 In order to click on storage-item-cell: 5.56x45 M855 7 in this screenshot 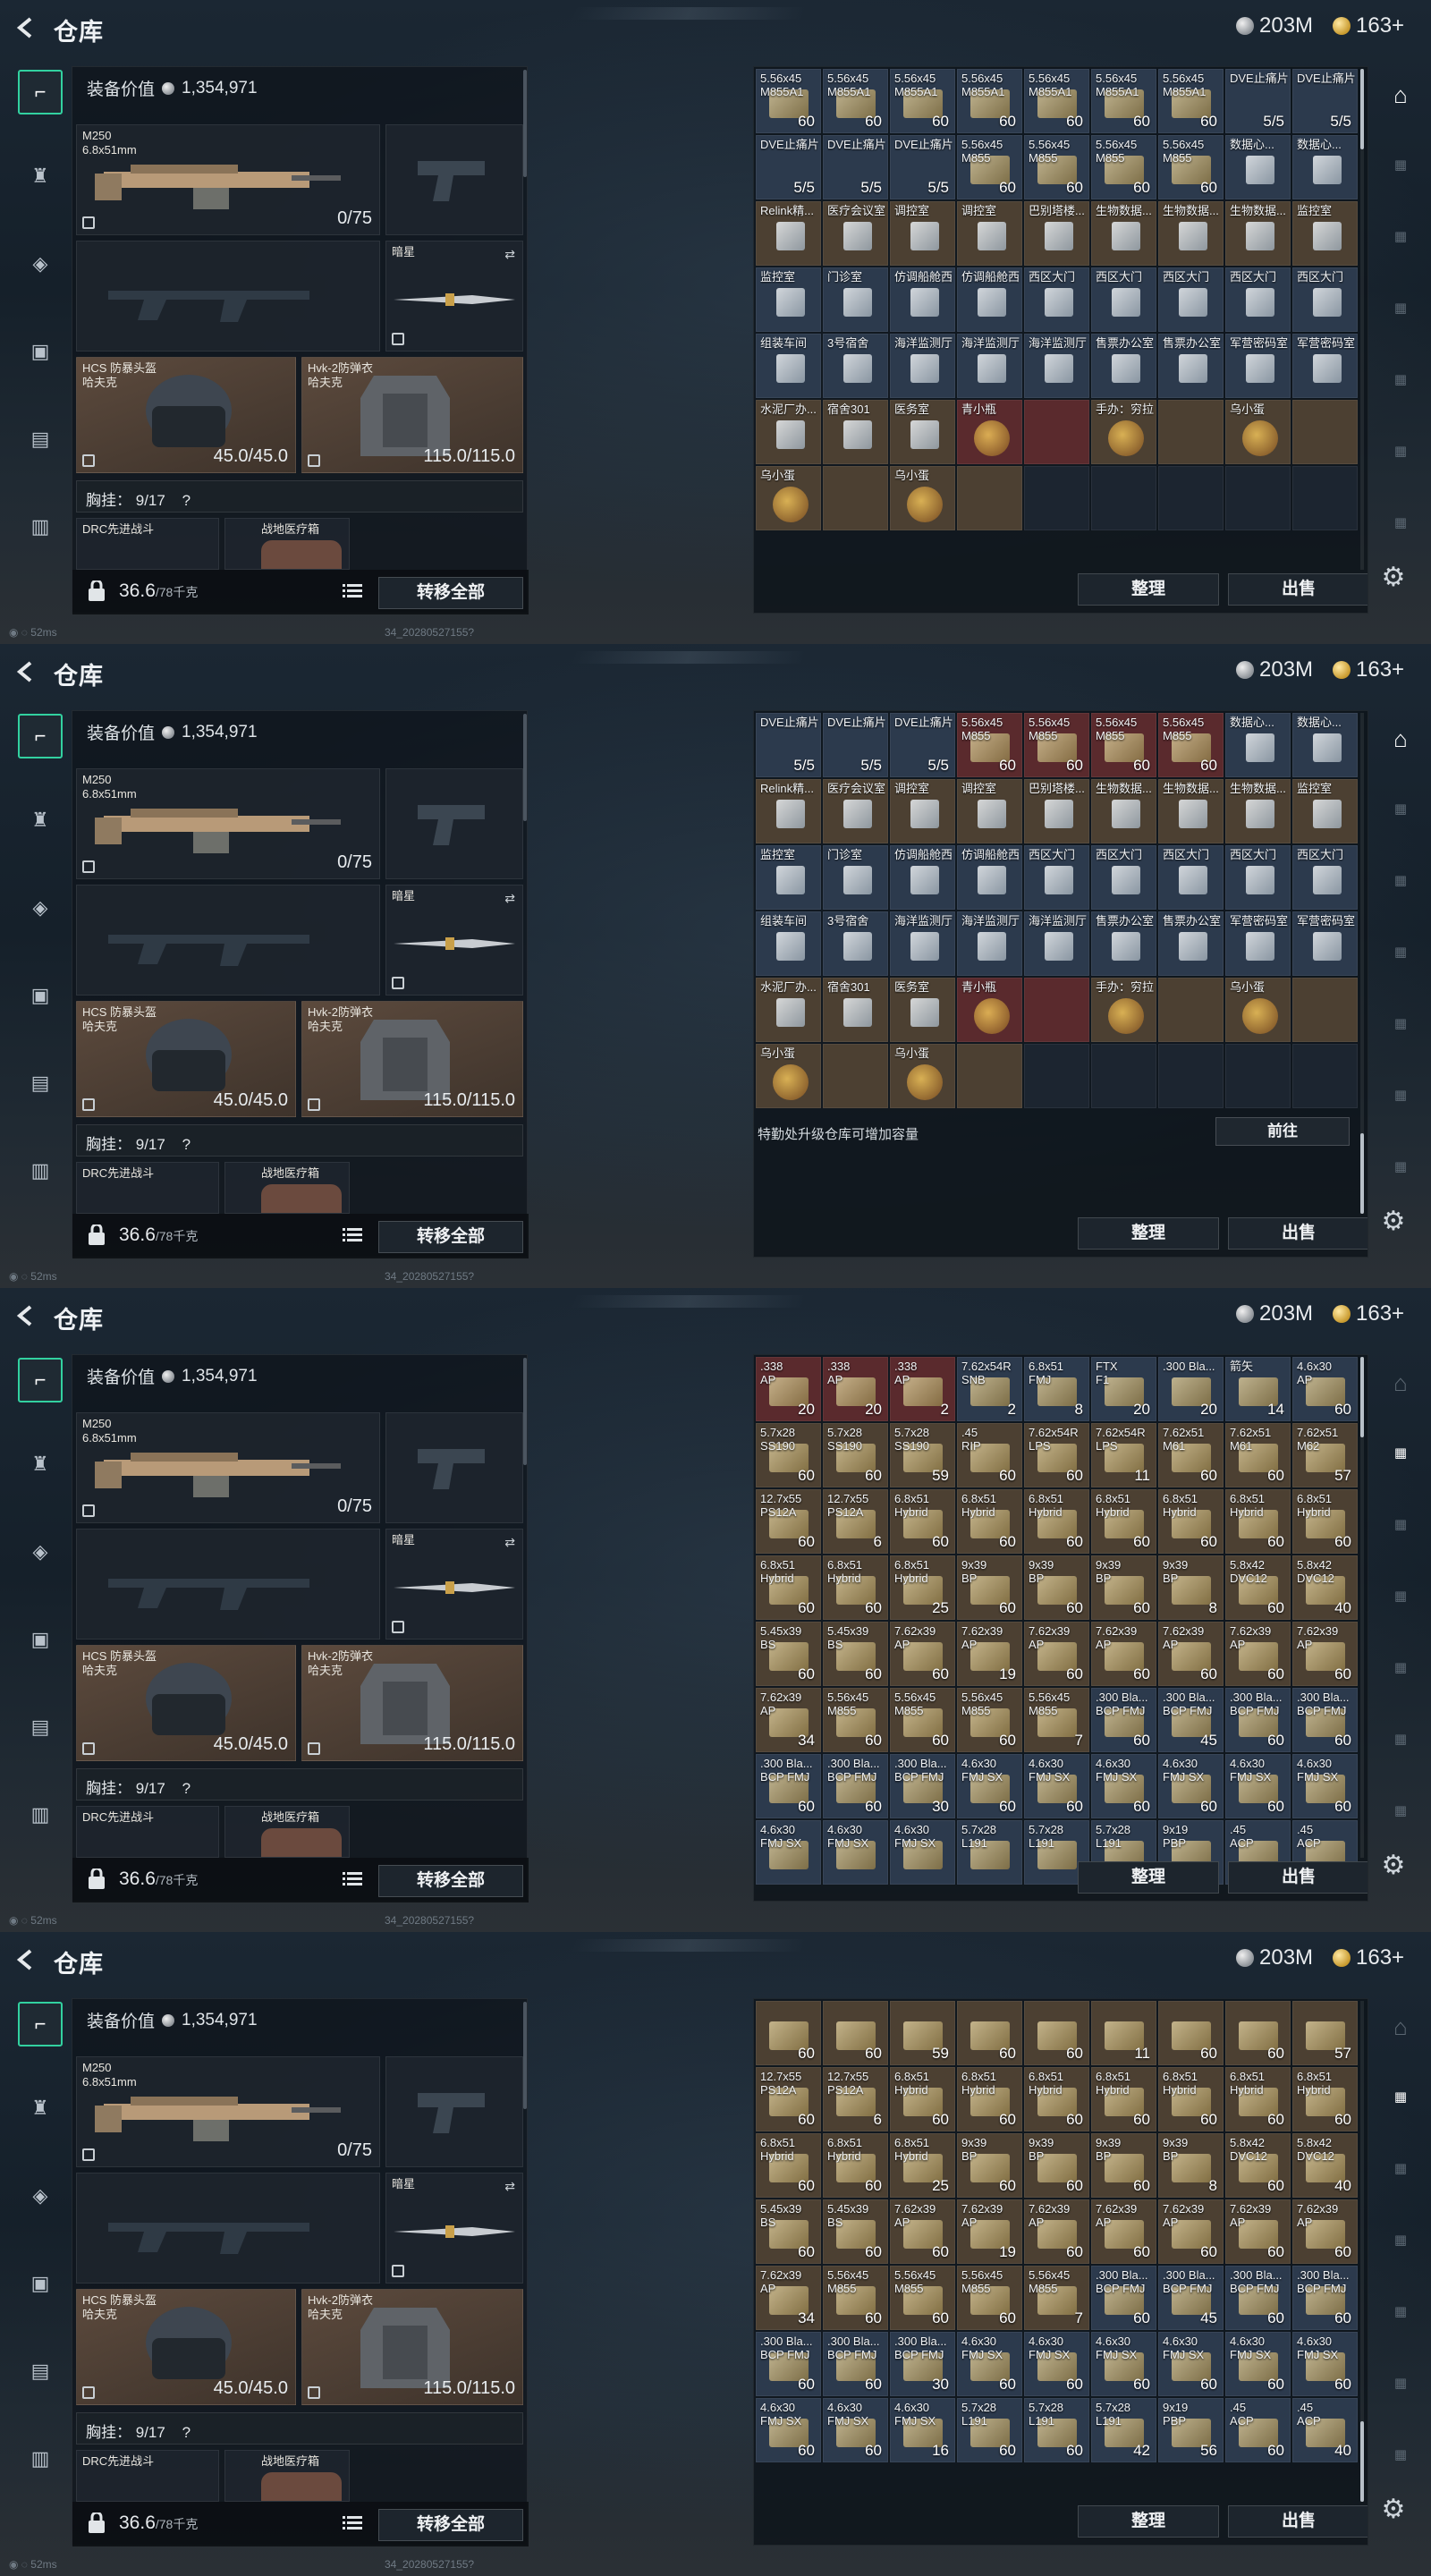, I will do `click(1056, 2298)`.